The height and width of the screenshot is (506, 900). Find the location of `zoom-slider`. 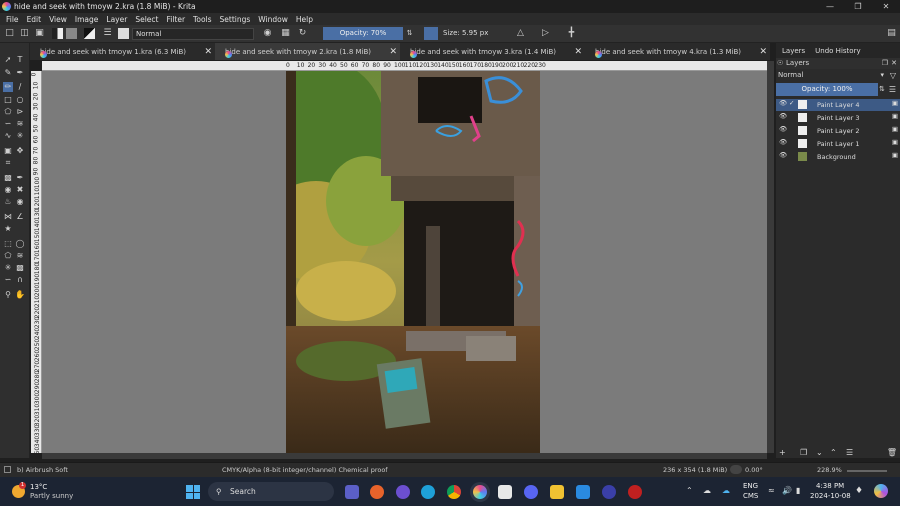

zoom-slider is located at coordinates (867, 471).